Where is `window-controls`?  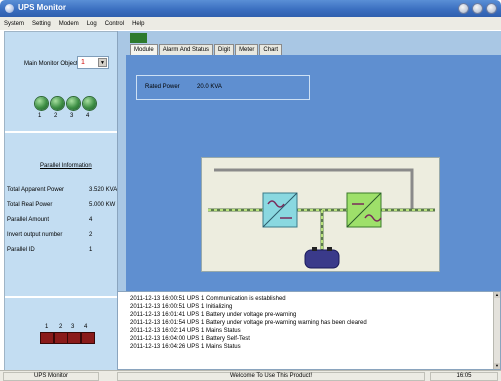 window-controls is located at coordinates (477, 8).